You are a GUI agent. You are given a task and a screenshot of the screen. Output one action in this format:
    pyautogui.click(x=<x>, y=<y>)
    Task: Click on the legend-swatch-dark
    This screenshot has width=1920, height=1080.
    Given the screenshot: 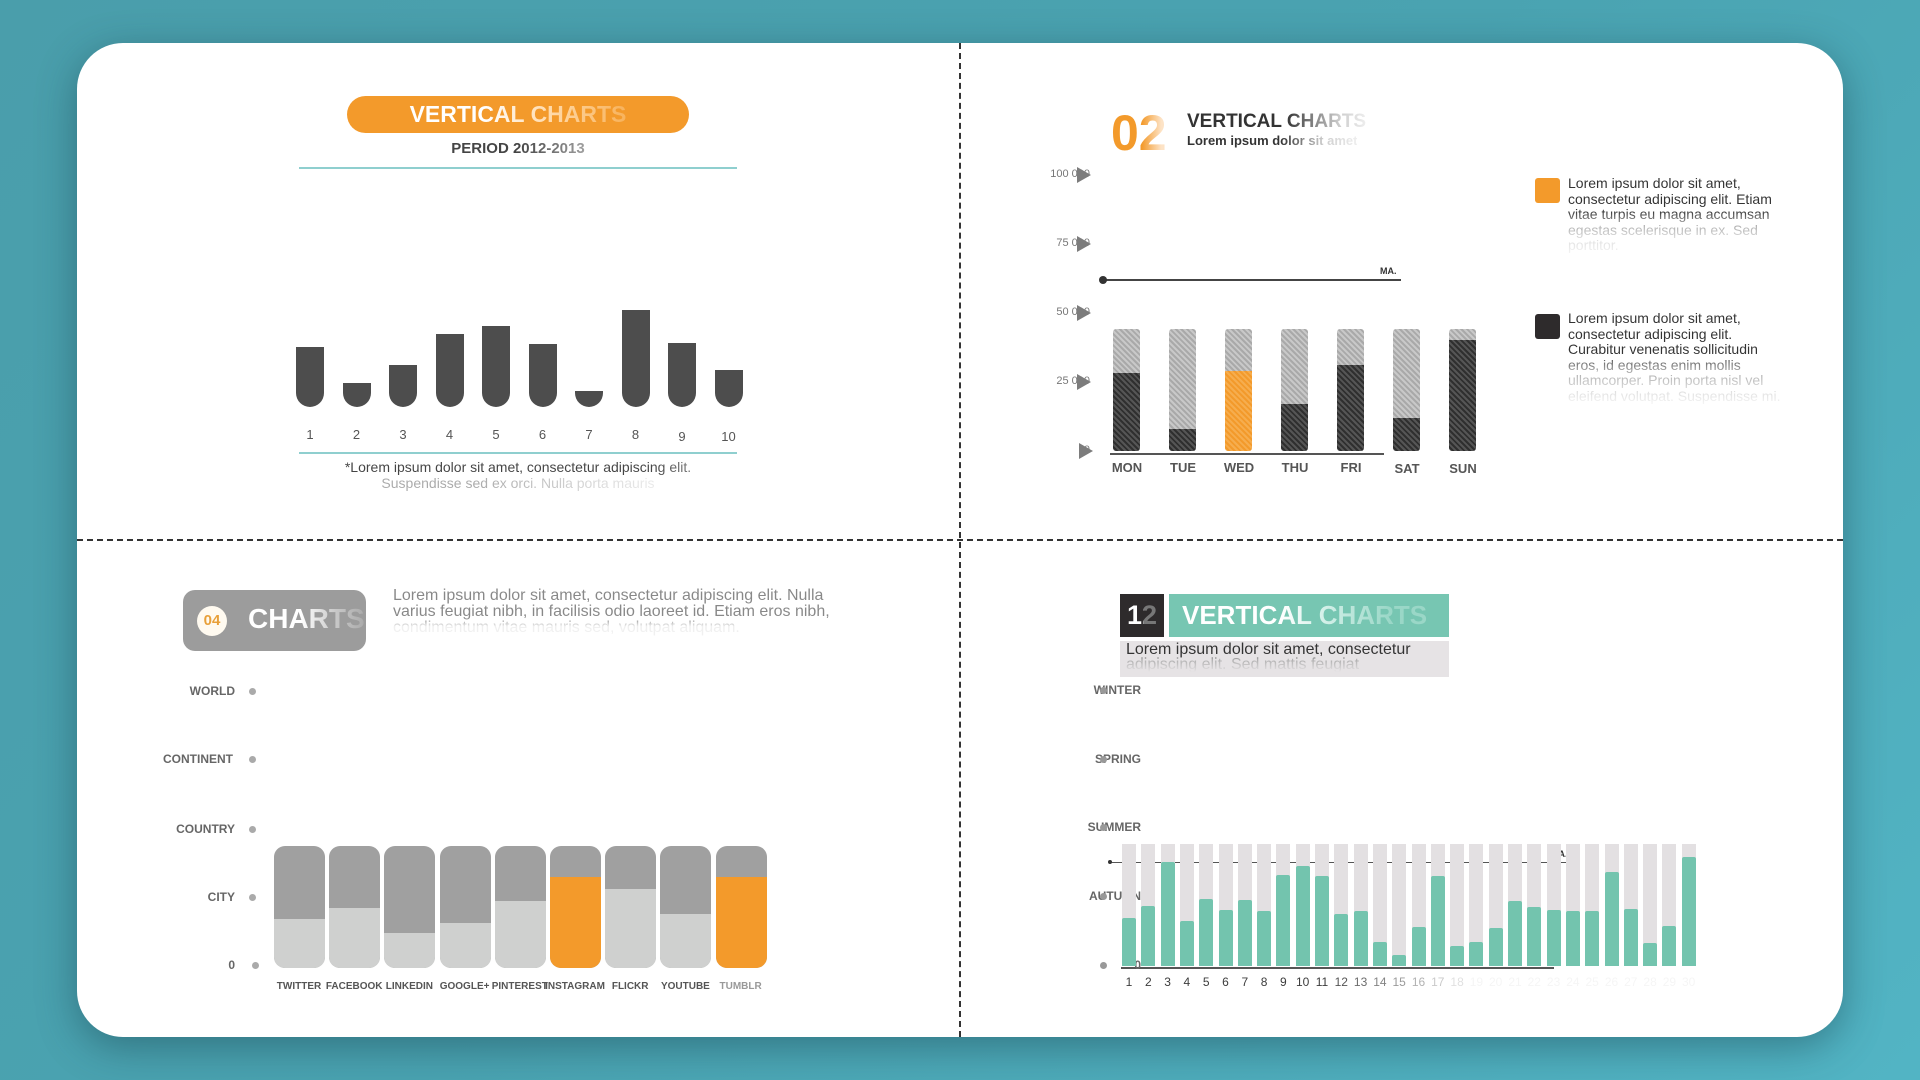 What is the action you would take?
    pyautogui.click(x=1547, y=326)
    